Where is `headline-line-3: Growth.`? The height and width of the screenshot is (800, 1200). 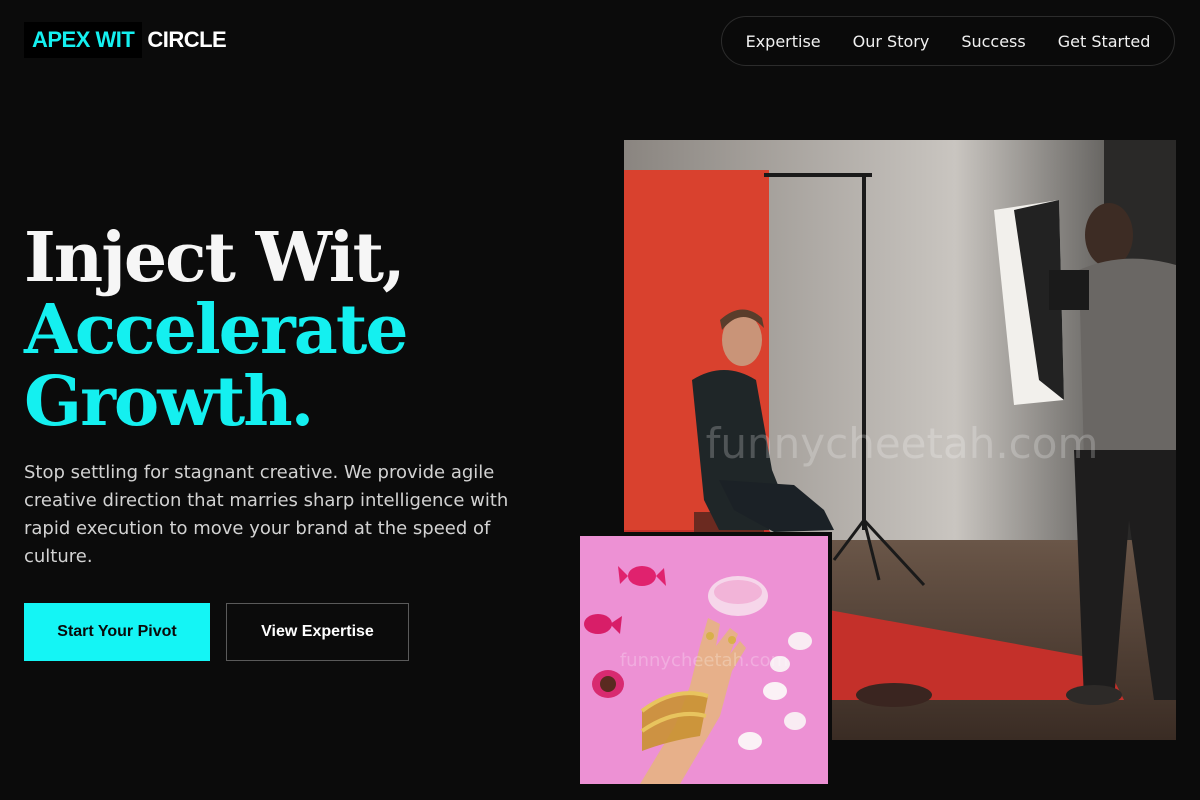 headline-line-3: Growth. is located at coordinates (169, 402).